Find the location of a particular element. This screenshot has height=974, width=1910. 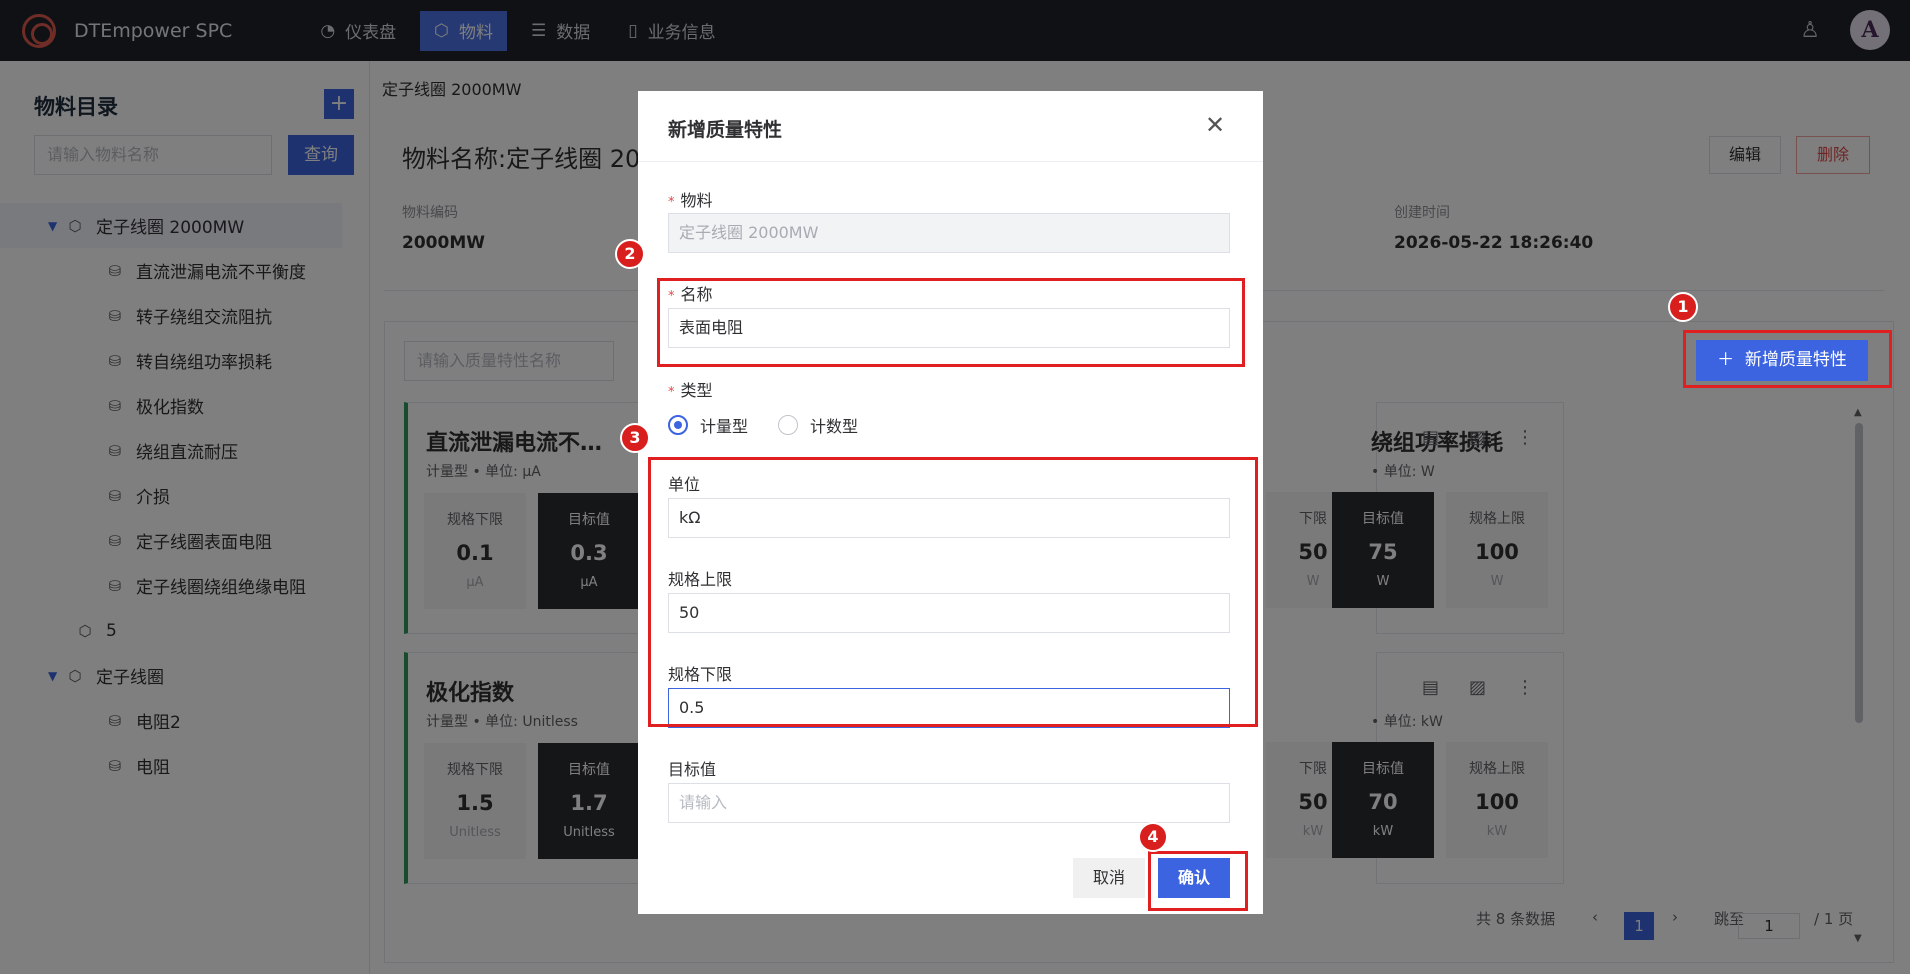

dialog-divider is located at coordinates (950, 161).